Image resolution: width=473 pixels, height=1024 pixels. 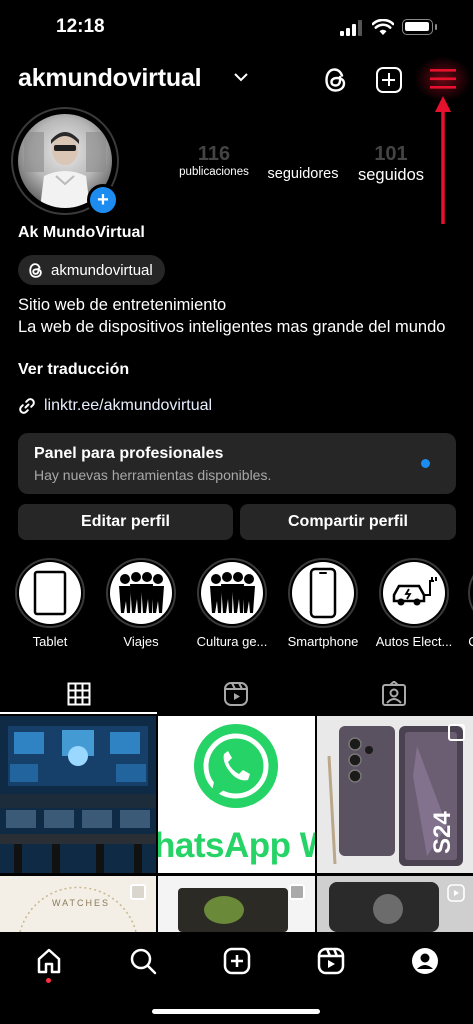 I want to click on threads-badge: akmundovirtual, so click(x=91, y=270).